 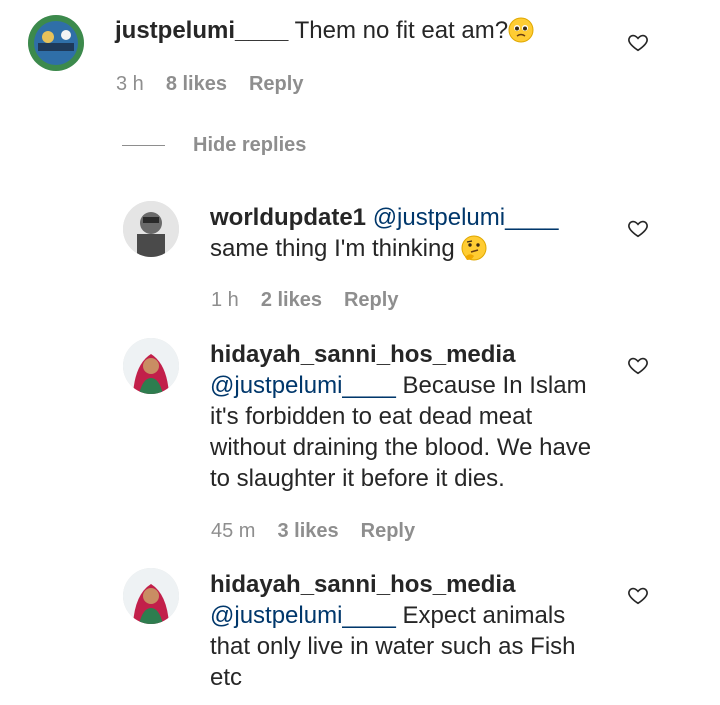 I want to click on comment-time: 3 h, so click(x=130, y=84).